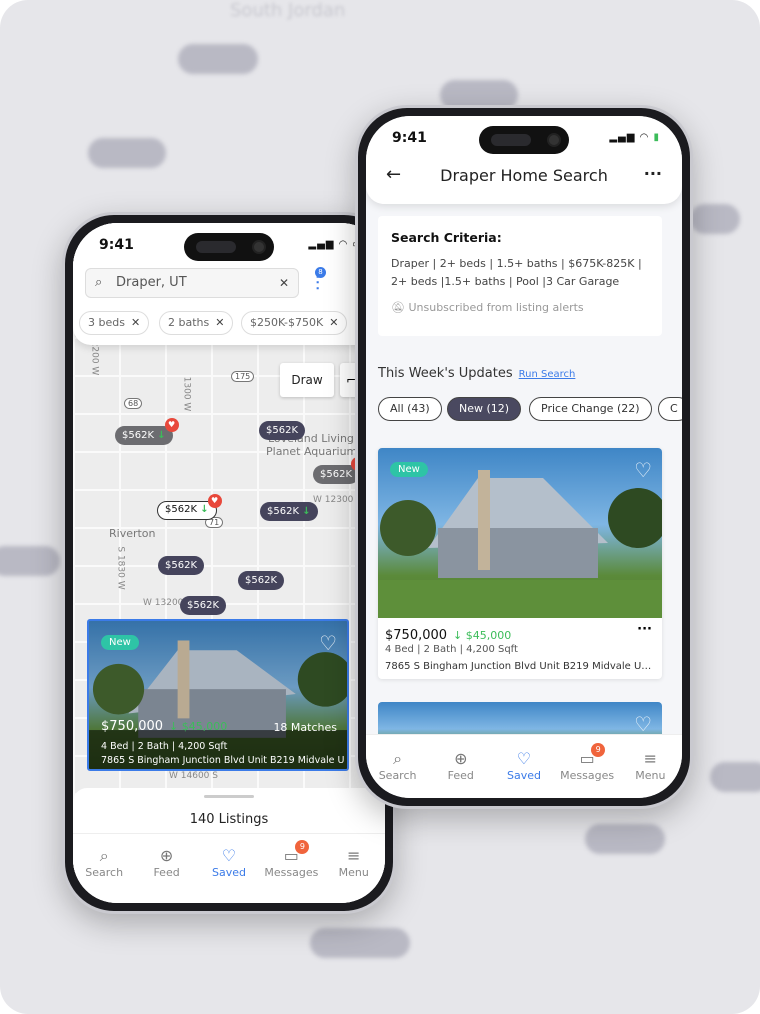 The width and height of the screenshot is (760, 1014). What do you see at coordinates (147, 431) in the screenshot?
I see `map-pin: $562K ↓ ♥` at bounding box center [147, 431].